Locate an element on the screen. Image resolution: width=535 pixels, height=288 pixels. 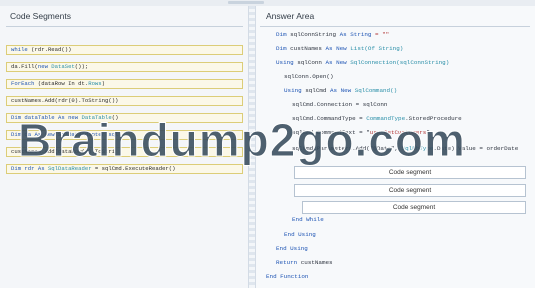
code-segment-item: ForEach (dataRow In dt.Rows) is located at coordinates (124, 84).